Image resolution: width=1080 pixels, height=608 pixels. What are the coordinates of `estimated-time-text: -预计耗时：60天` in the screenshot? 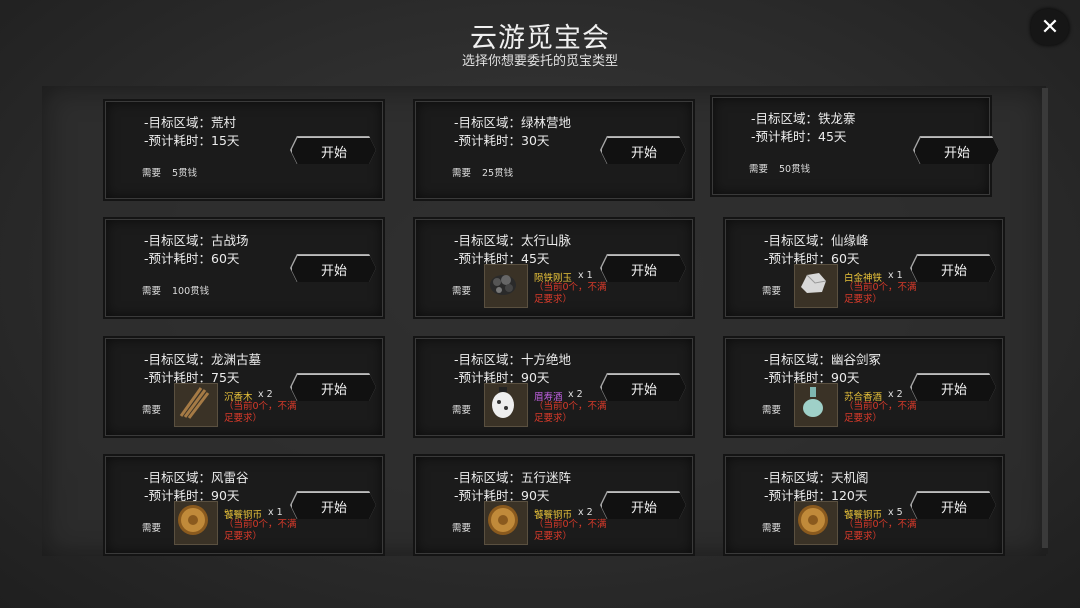 It's located at (192, 258).